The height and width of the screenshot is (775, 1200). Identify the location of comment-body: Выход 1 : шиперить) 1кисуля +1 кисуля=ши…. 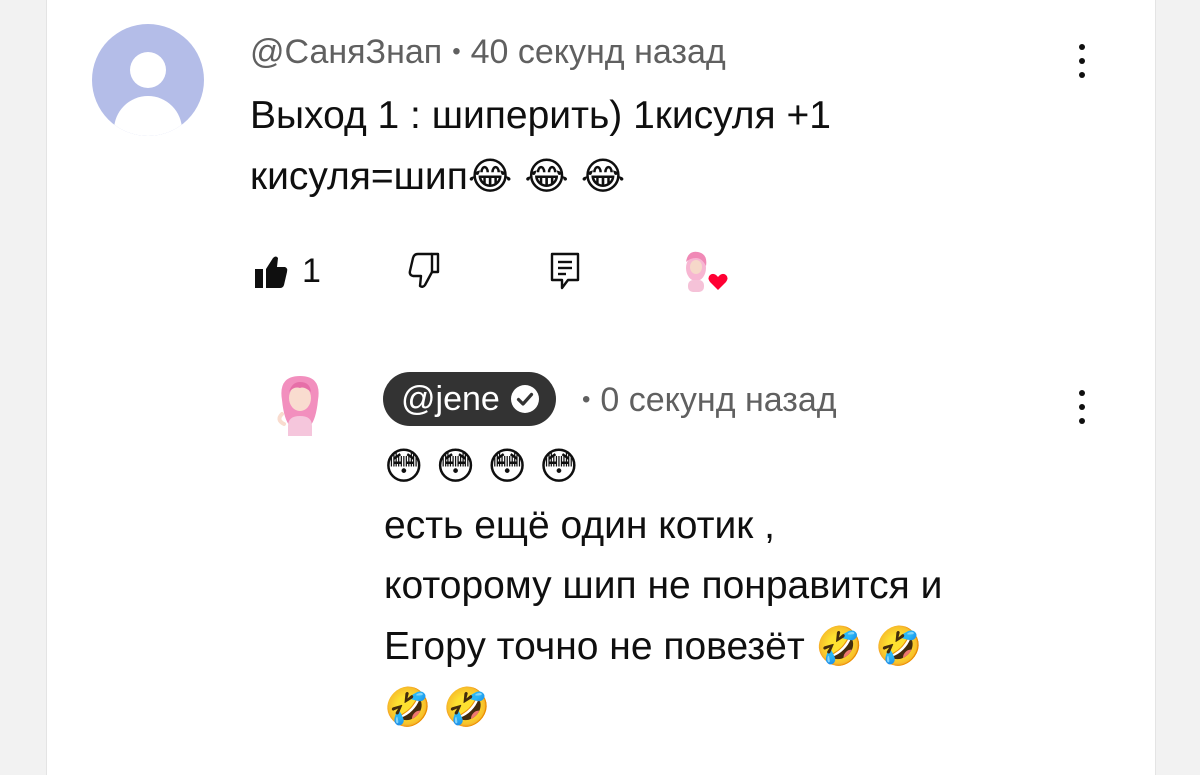
(640, 146).